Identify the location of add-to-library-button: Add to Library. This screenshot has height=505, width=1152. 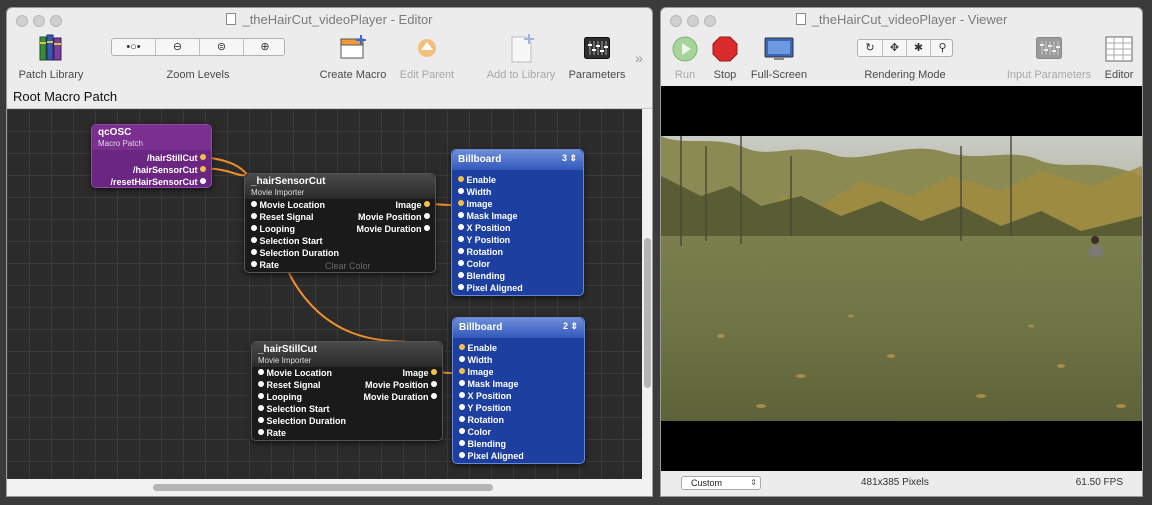
(521, 58).